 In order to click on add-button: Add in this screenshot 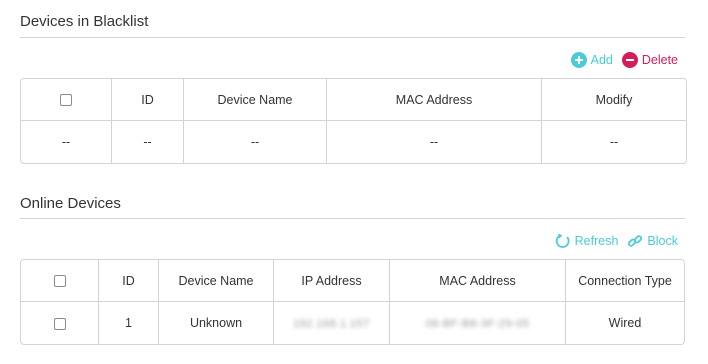, I will do `click(591, 60)`.